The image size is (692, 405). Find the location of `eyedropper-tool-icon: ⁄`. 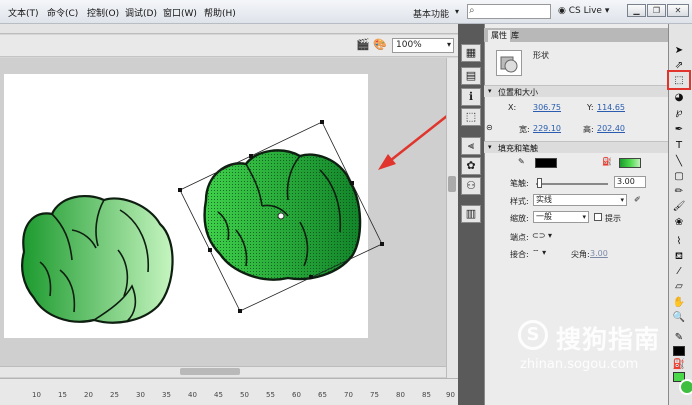

eyedropper-tool-icon: ⁄ is located at coordinates (679, 272).